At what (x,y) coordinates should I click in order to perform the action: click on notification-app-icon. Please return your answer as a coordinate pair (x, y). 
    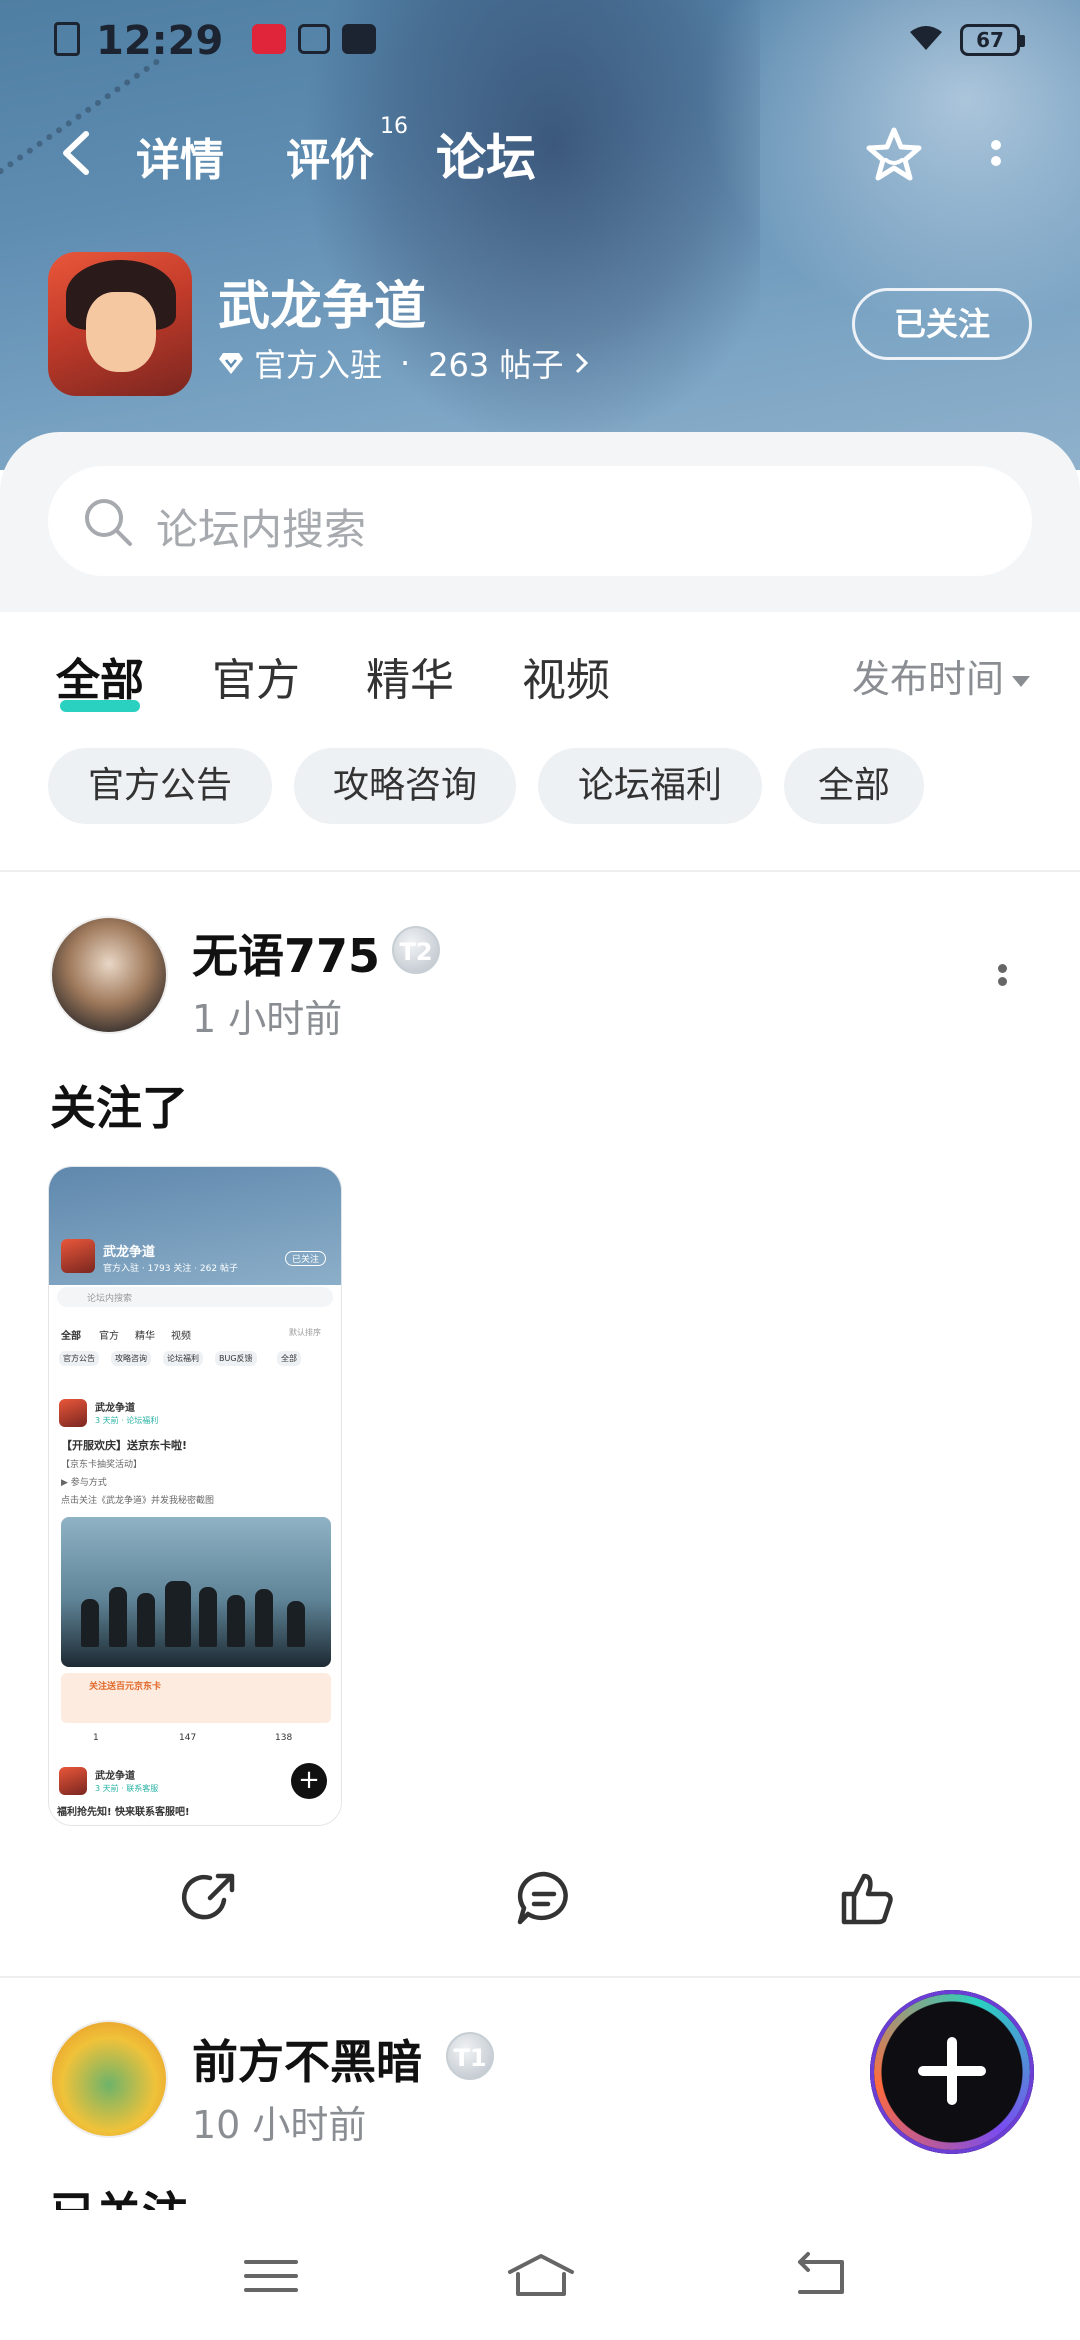
    Looking at the image, I should click on (269, 39).